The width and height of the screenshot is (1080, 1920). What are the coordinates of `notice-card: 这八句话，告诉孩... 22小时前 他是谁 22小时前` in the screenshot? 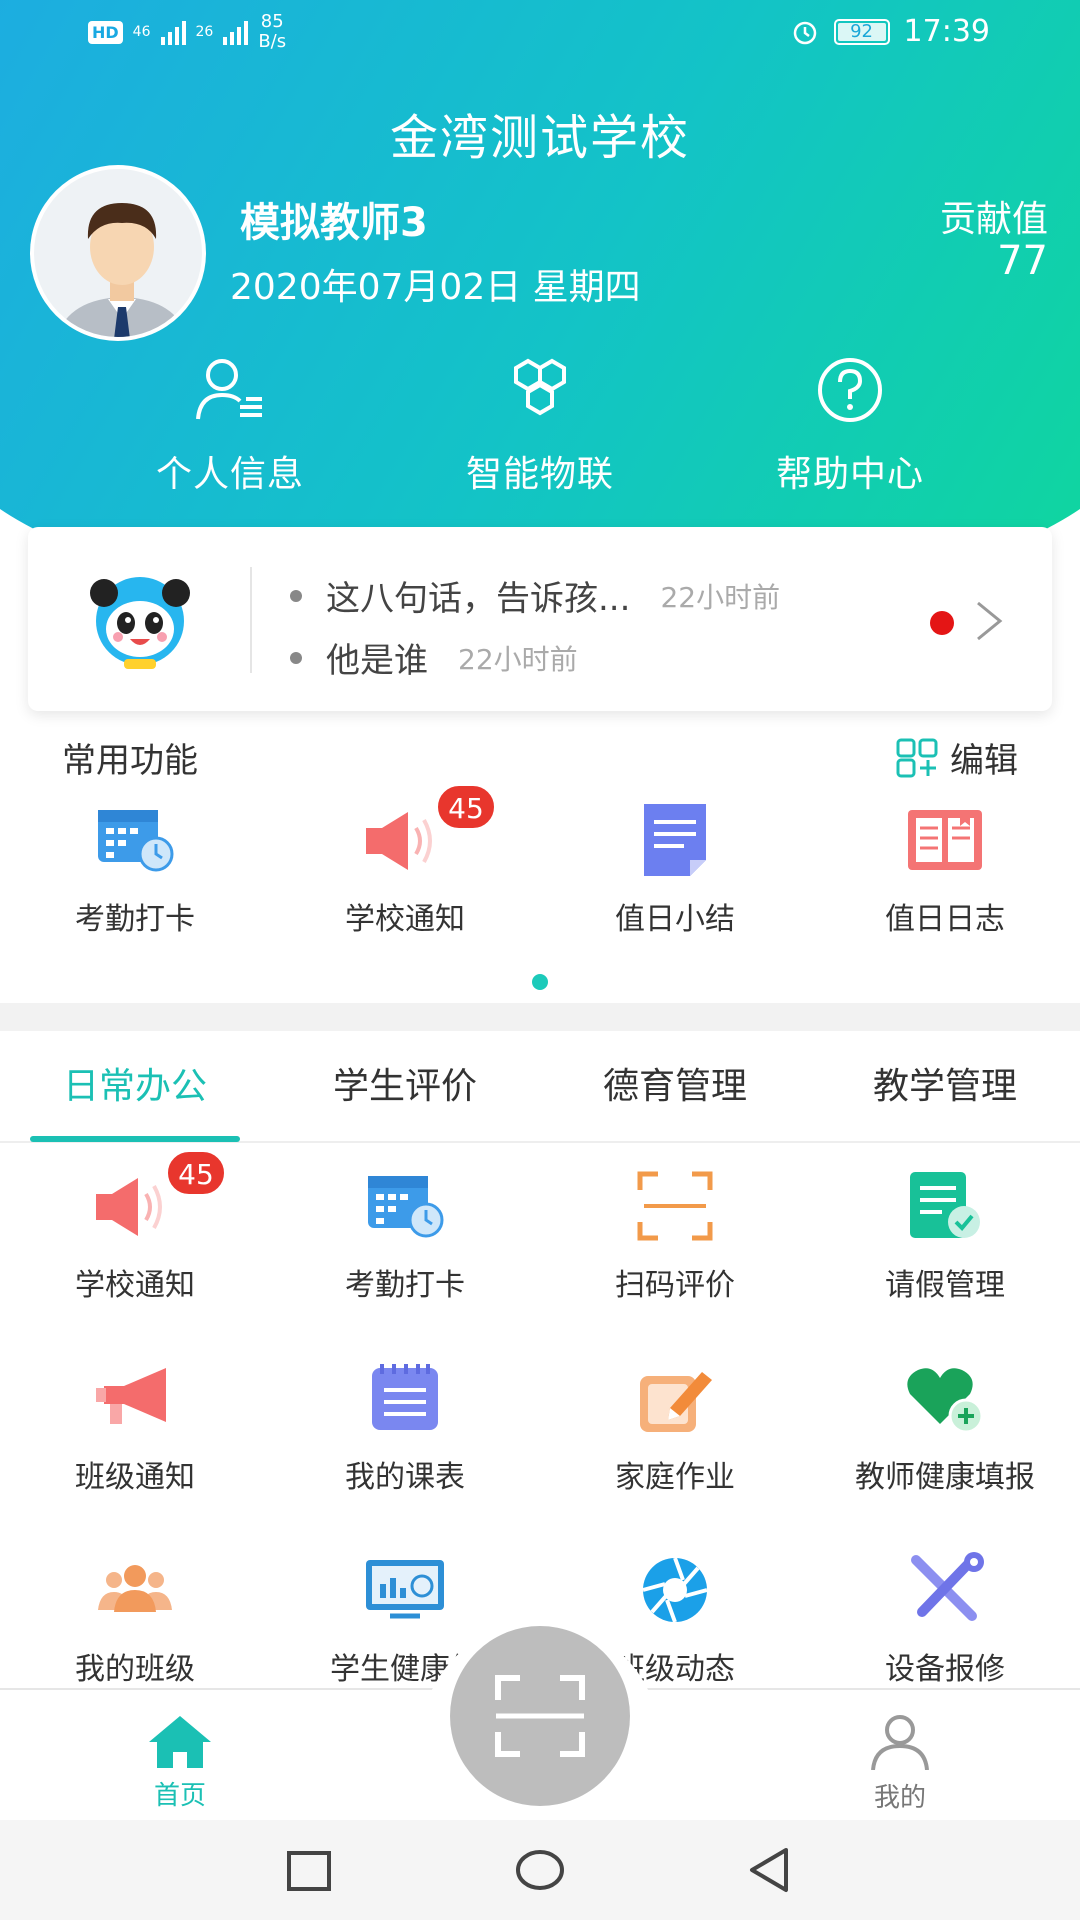 It's located at (540, 619).